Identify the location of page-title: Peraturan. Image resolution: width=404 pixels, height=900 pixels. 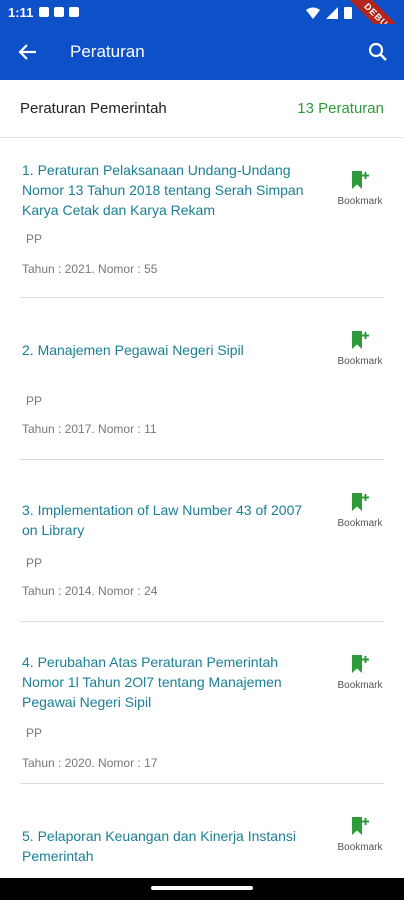
(107, 51).